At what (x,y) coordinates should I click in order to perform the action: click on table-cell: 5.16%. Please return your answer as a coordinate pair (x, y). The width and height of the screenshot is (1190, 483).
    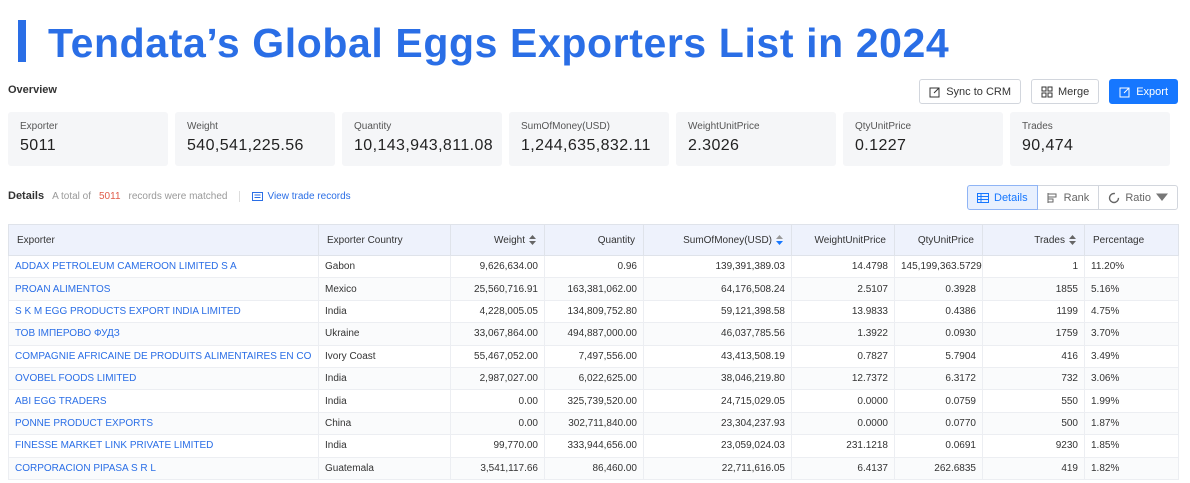
    Looking at the image, I should click on (1131, 289).